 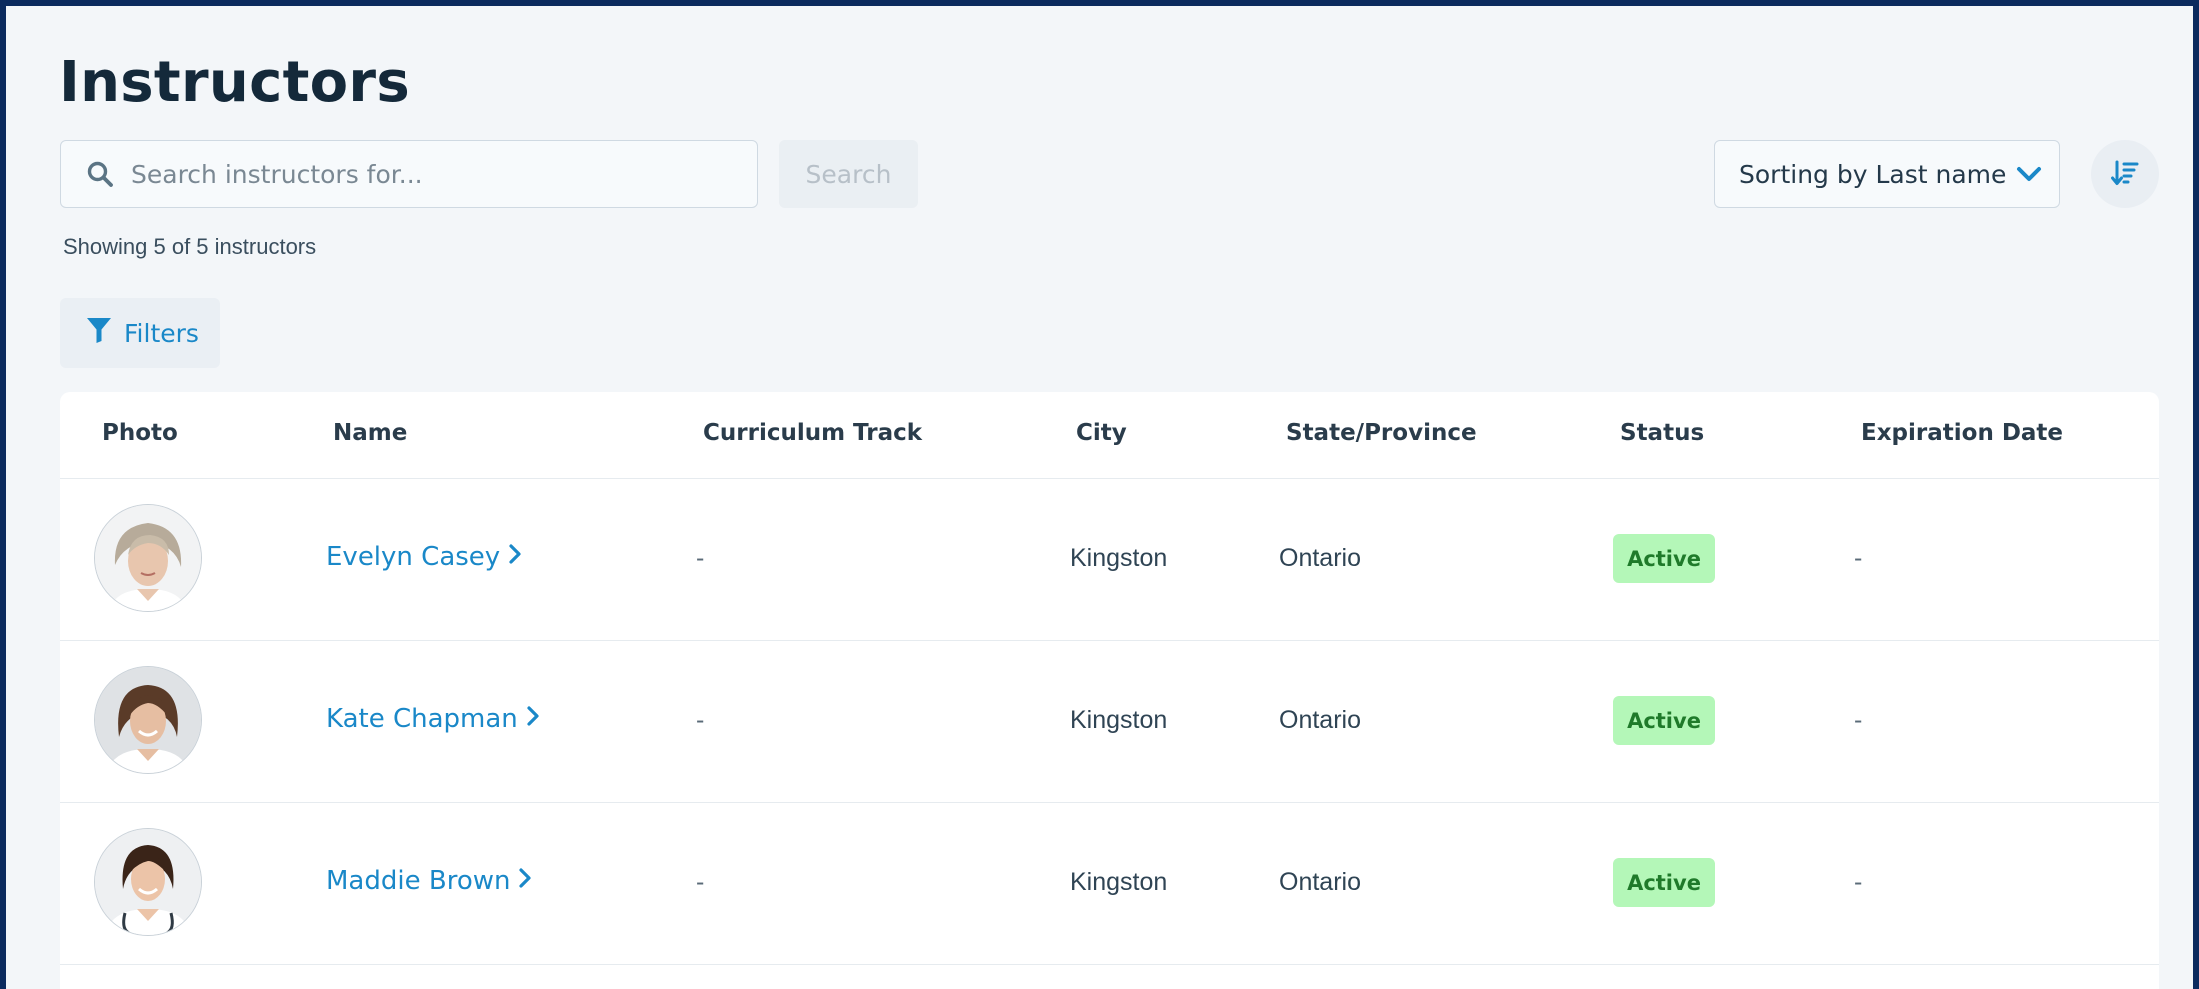 I want to click on column-header-photo: Photo, so click(x=140, y=433).